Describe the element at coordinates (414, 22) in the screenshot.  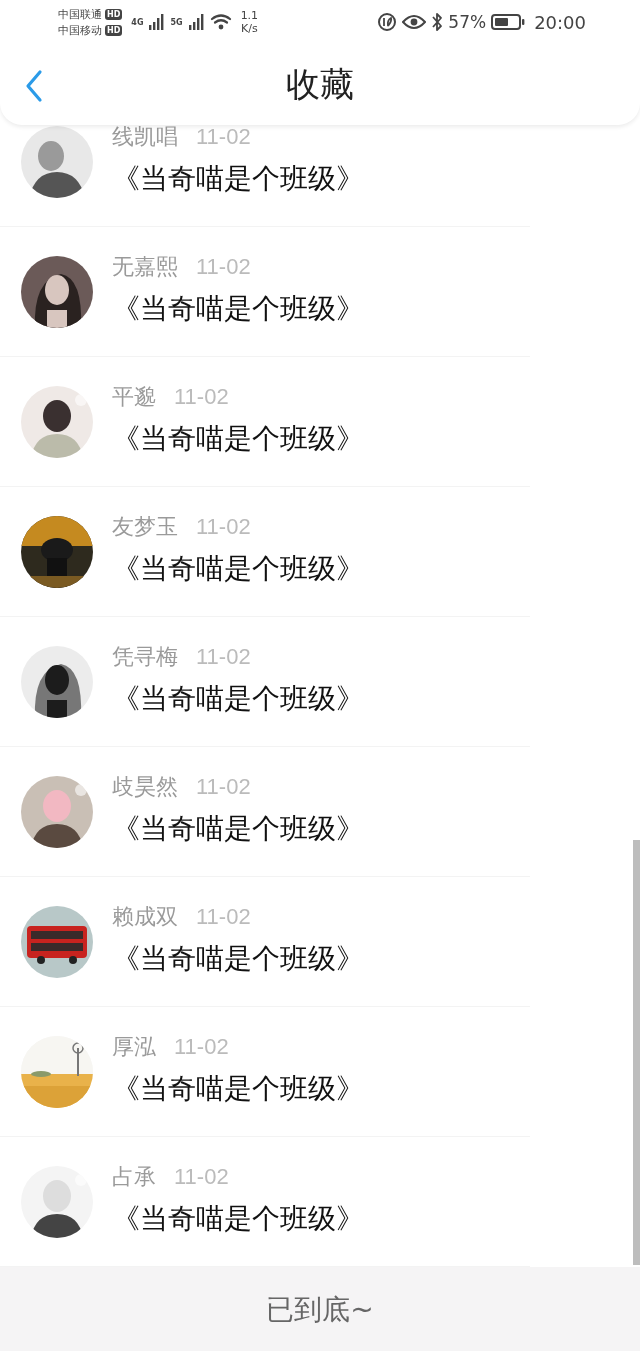
I see `eye-icon` at that location.